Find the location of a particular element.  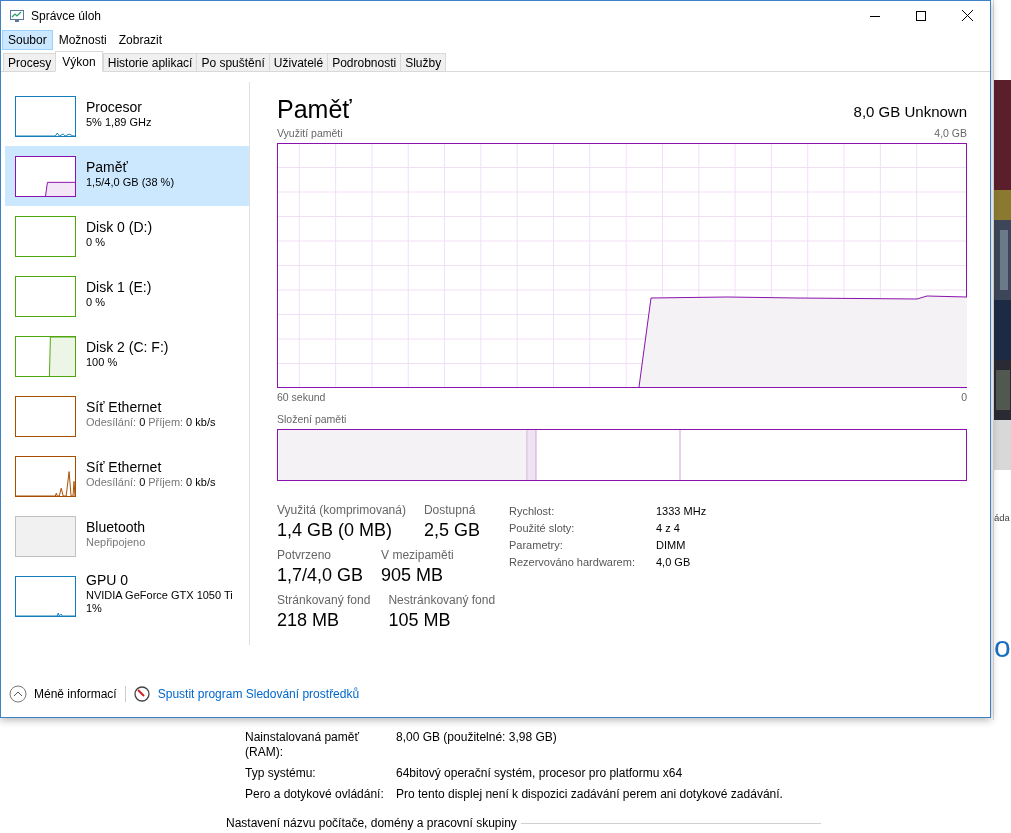

cut-text: áda is located at coordinates (1002, 517).